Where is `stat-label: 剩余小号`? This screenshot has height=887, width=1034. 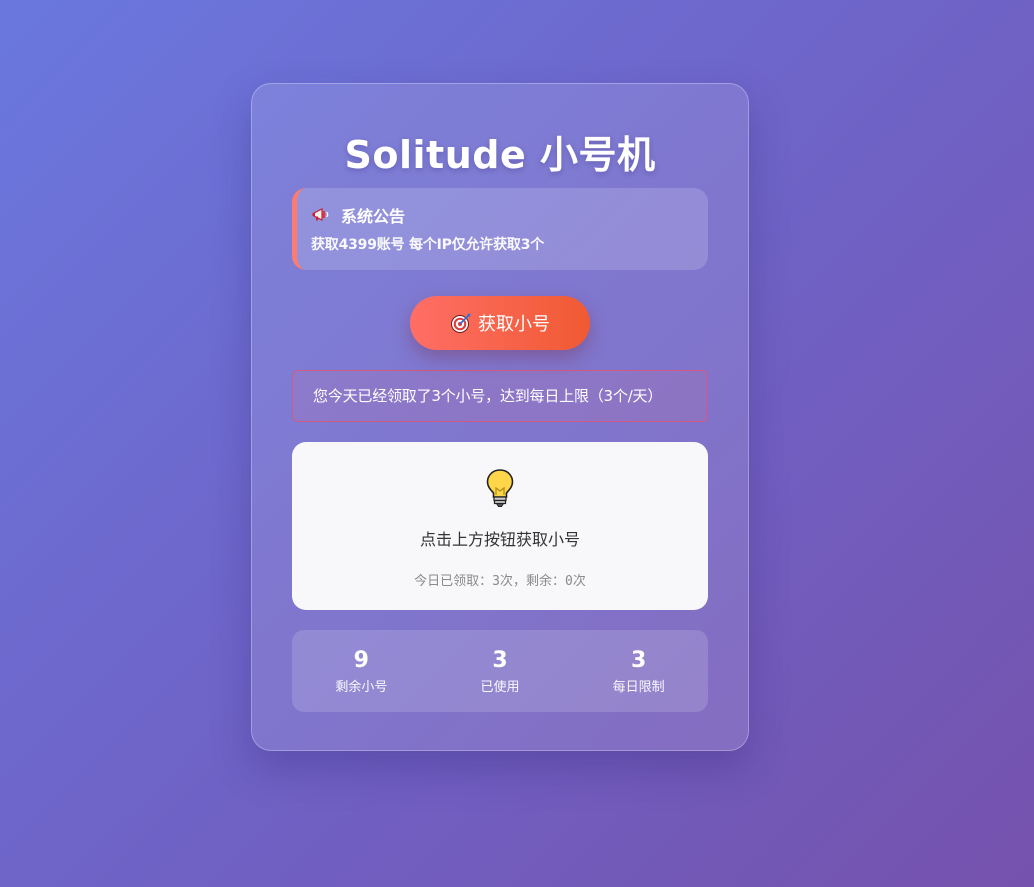 stat-label: 剩余小号 is located at coordinates (361, 687).